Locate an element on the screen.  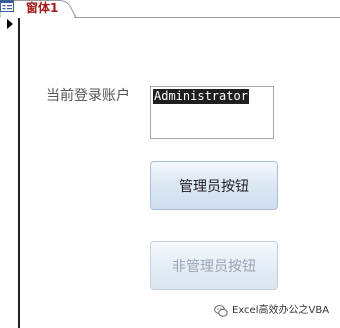
form-icon is located at coordinates (7, 6).